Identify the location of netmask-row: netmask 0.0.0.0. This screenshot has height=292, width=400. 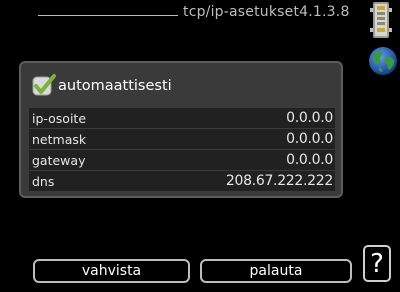
(182, 139).